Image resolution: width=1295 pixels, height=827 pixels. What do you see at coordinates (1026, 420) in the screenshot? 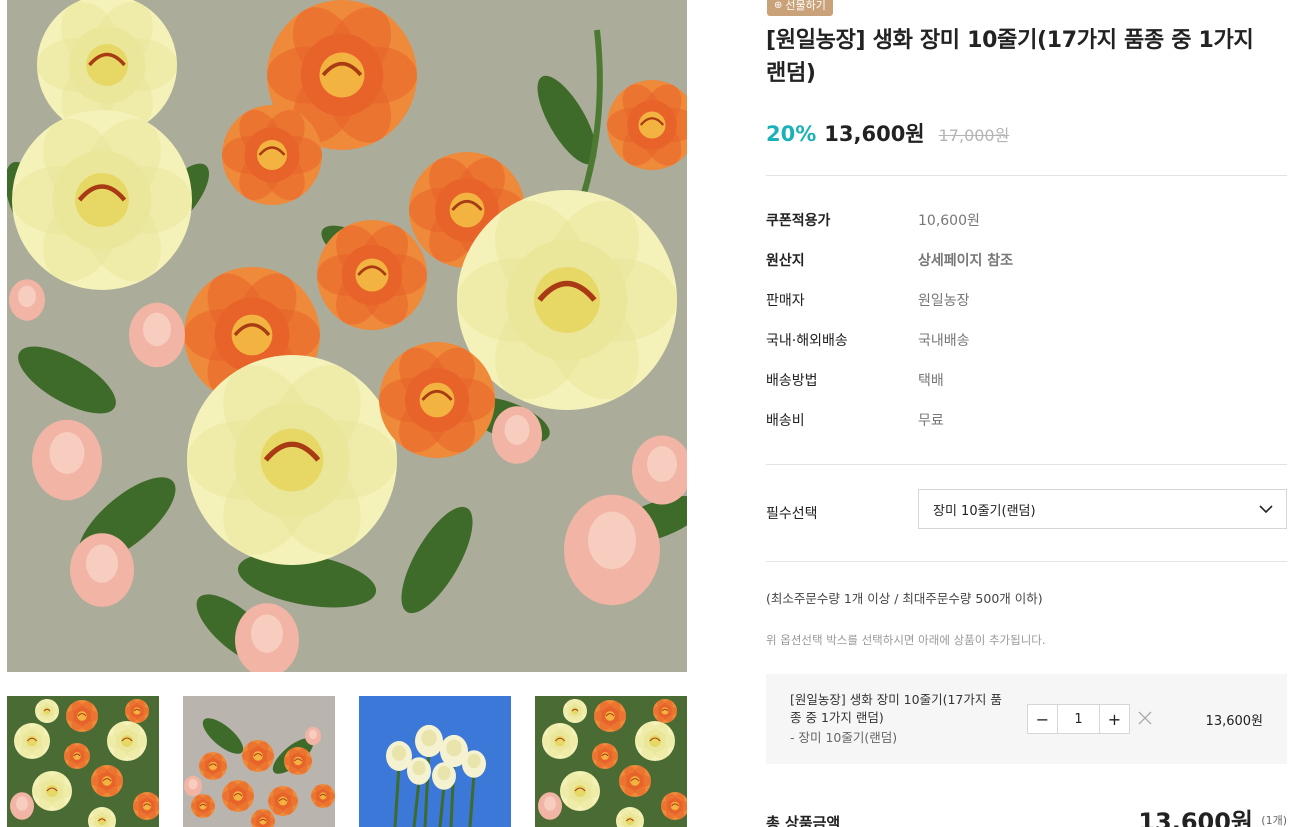
I see `info-row-shipping-fee: 배송비 무료` at bounding box center [1026, 420].